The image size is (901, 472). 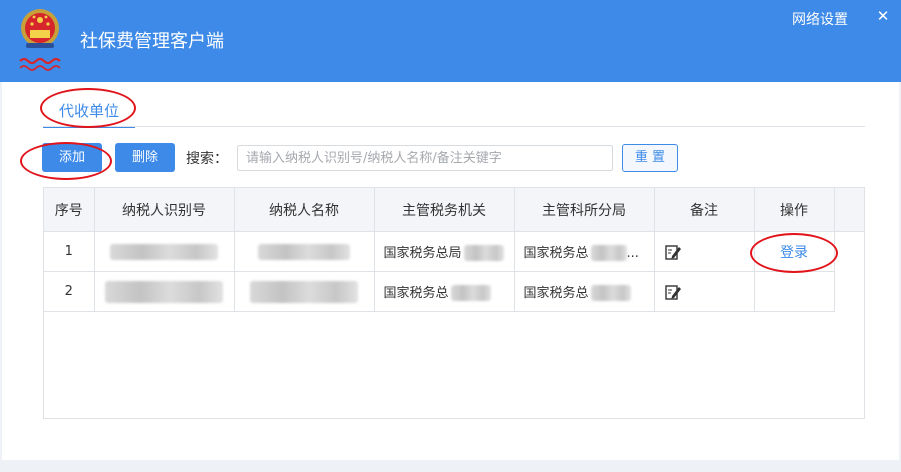 What do you see at coordinates (145, 157) in the screenshot?
I see `delete-button: 删除` at bounding box center [145, 157].